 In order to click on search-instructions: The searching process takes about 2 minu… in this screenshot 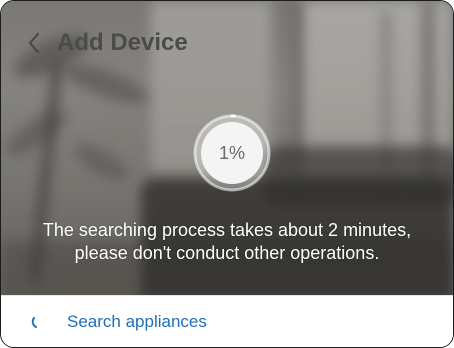, I will do `click(227, 242)`.